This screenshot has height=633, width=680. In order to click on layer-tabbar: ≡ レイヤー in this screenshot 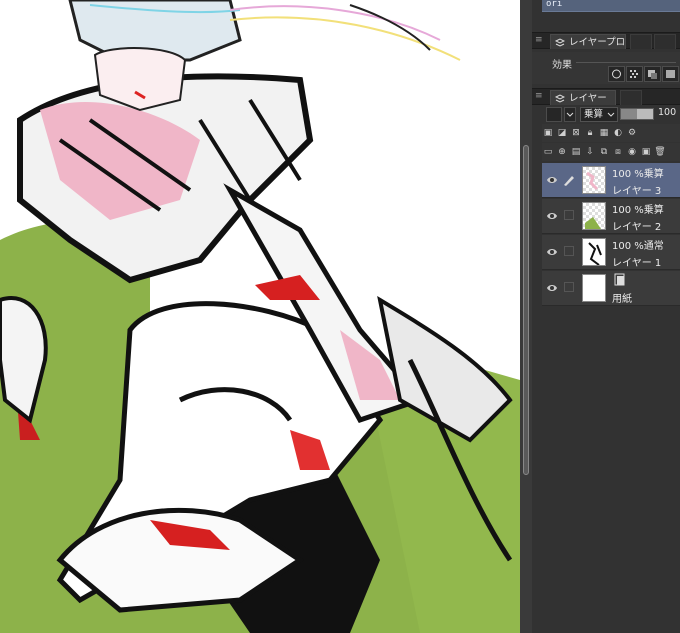, I will do `click(606, 96)`.